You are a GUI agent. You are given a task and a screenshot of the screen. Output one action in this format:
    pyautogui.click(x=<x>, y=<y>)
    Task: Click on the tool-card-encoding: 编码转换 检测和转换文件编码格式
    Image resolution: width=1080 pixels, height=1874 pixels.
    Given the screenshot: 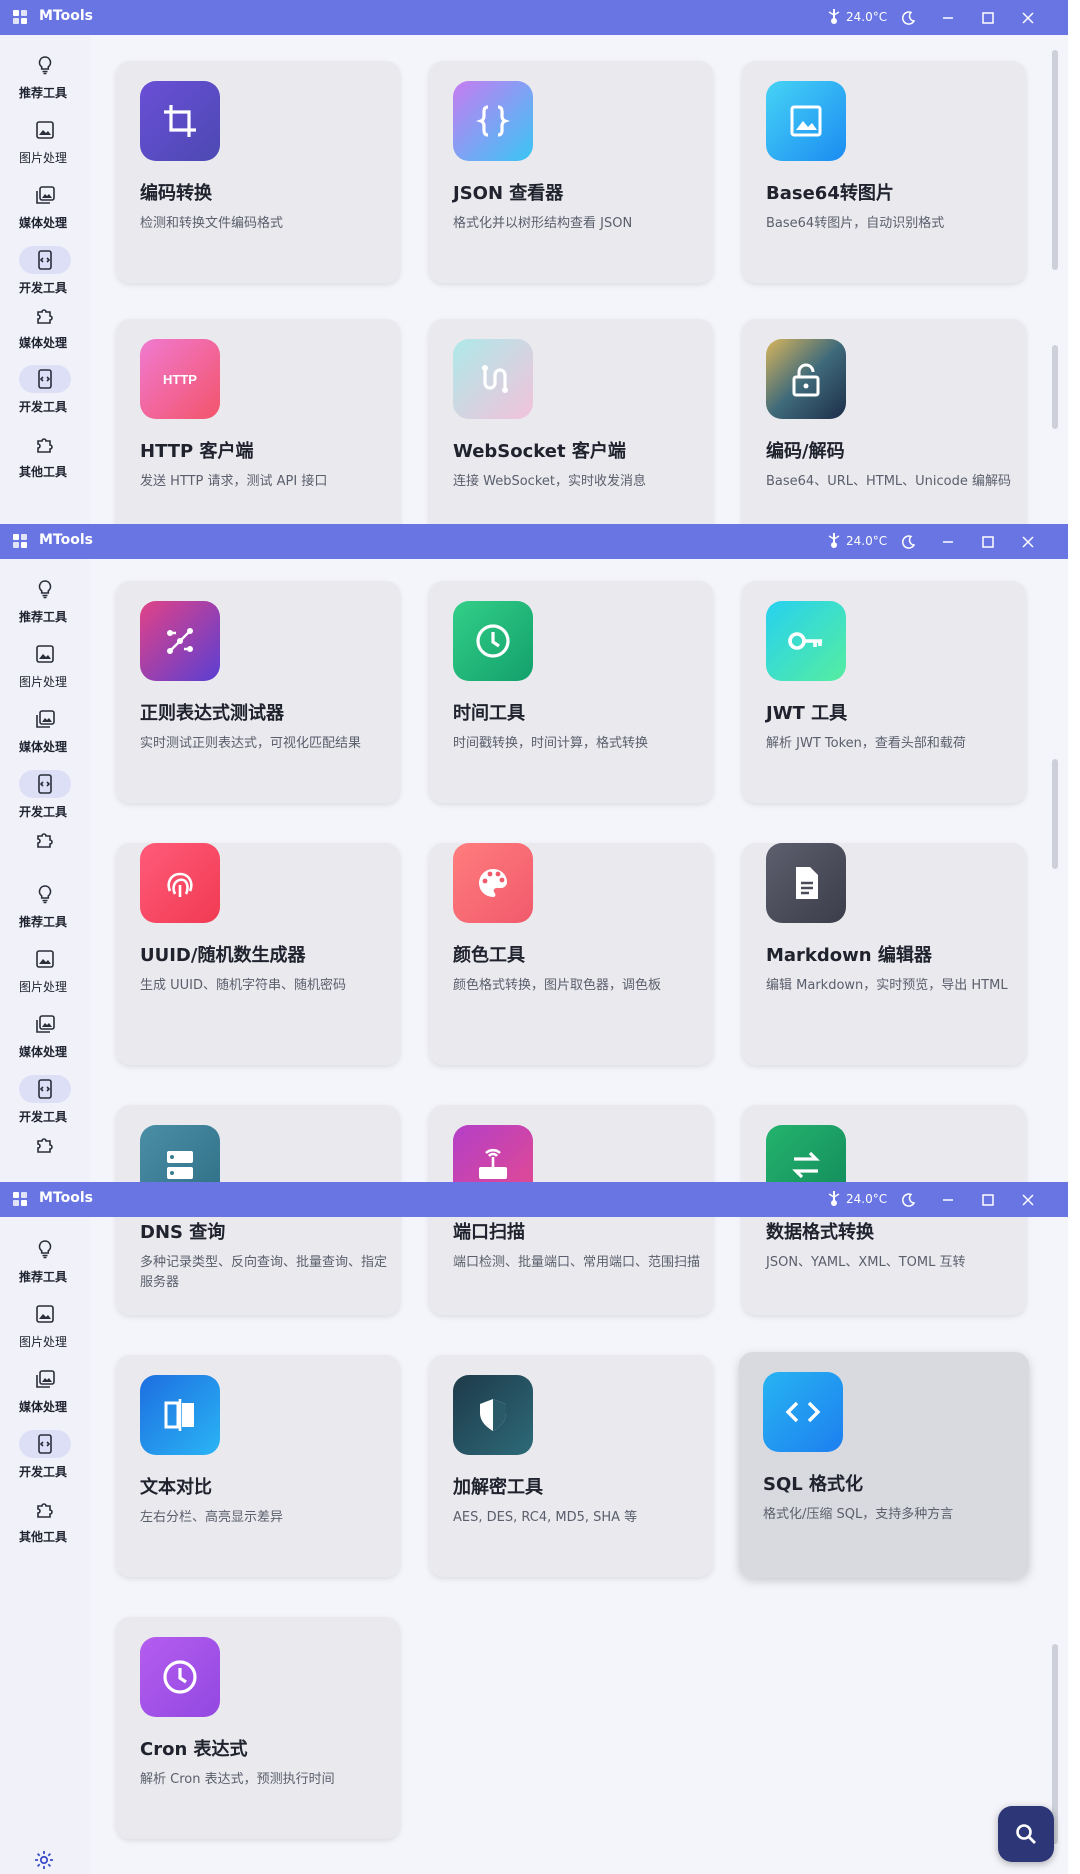 What is the action you would take?
    pyautogui.click(x=258, y=172)
    